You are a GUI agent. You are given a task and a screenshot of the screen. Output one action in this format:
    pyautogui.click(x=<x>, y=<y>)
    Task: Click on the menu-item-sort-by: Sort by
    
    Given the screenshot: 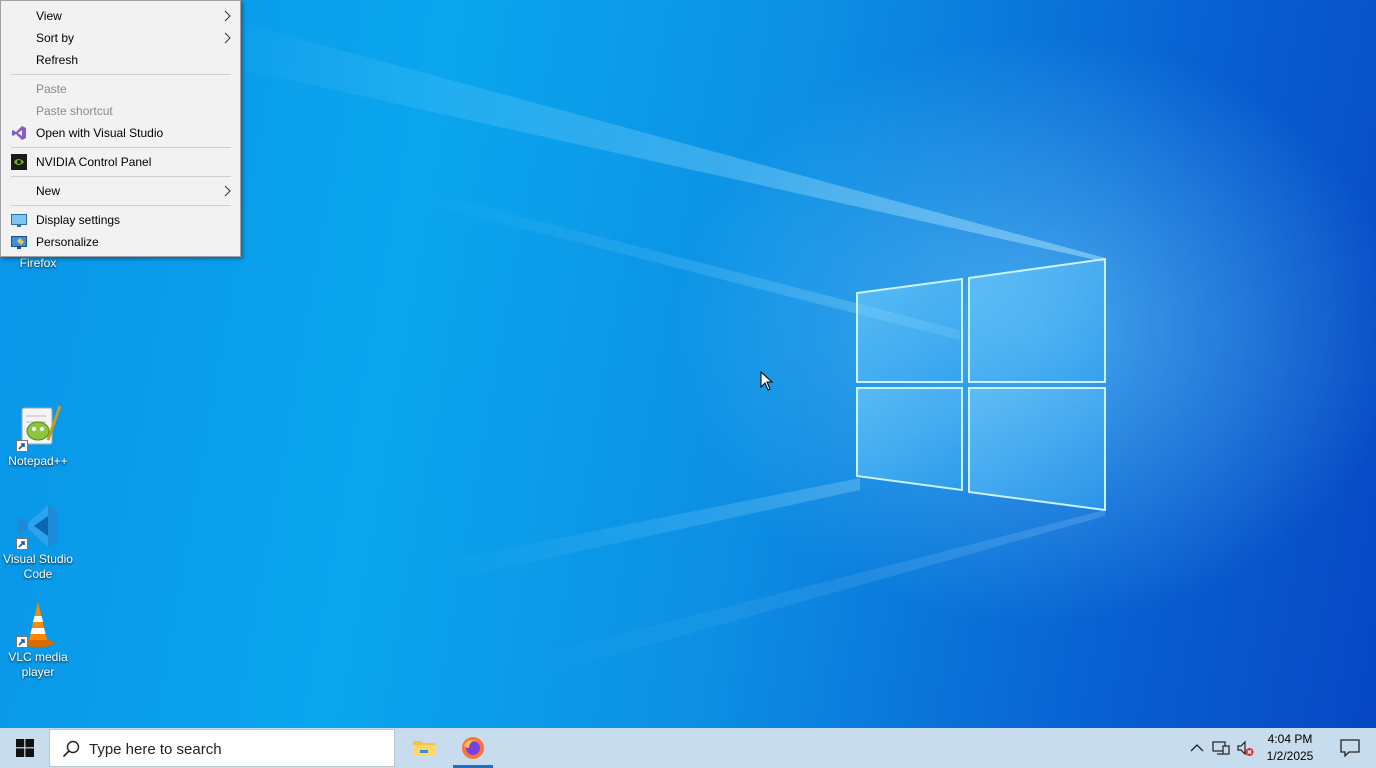 What is the action you would take?
    pyautogui.click(x=120, y=38)
    